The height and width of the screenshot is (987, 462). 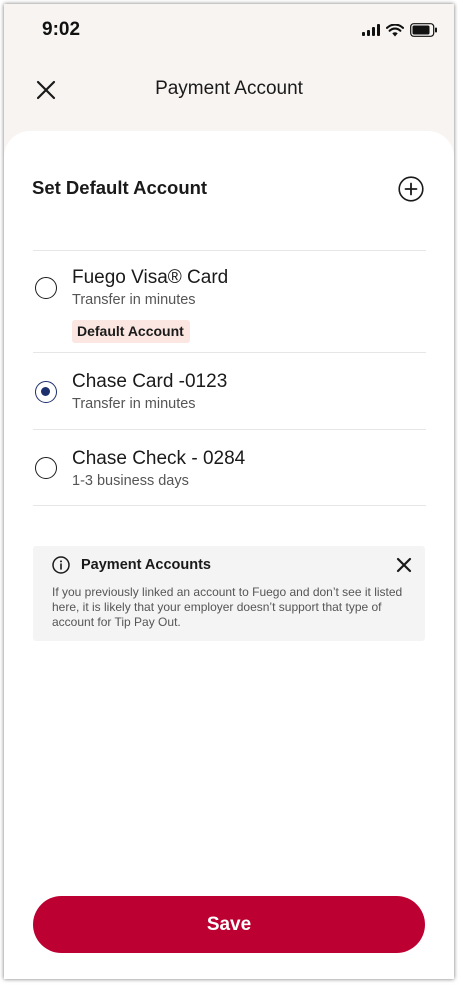 I want to click on cellular-signal-icon, so click(x=371, y=30).